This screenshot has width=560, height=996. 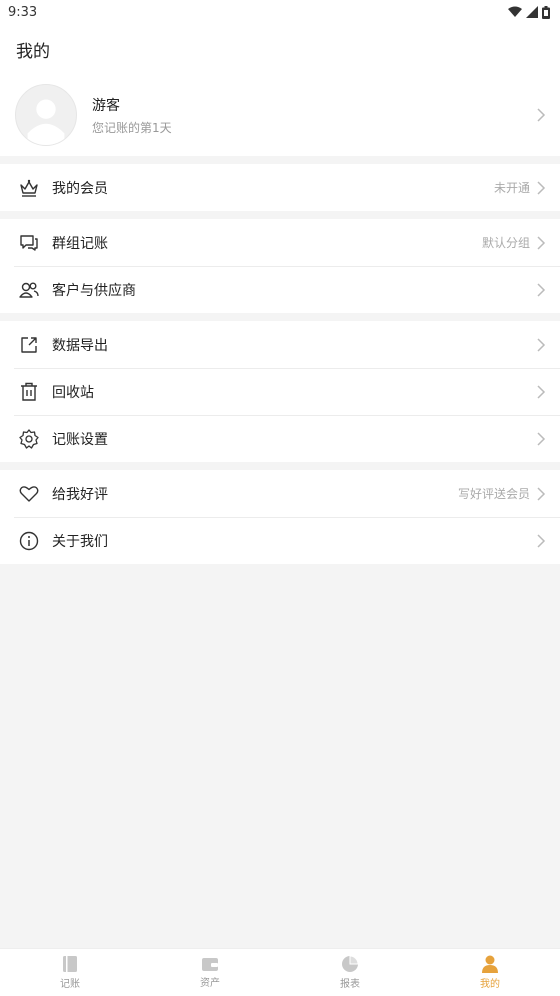 What do you see at coordinates (280, 242) in the screenshot?
I see `menu-item-group-bookkeeping: 群组记账 默认分组` at bounding box center [280, 242].